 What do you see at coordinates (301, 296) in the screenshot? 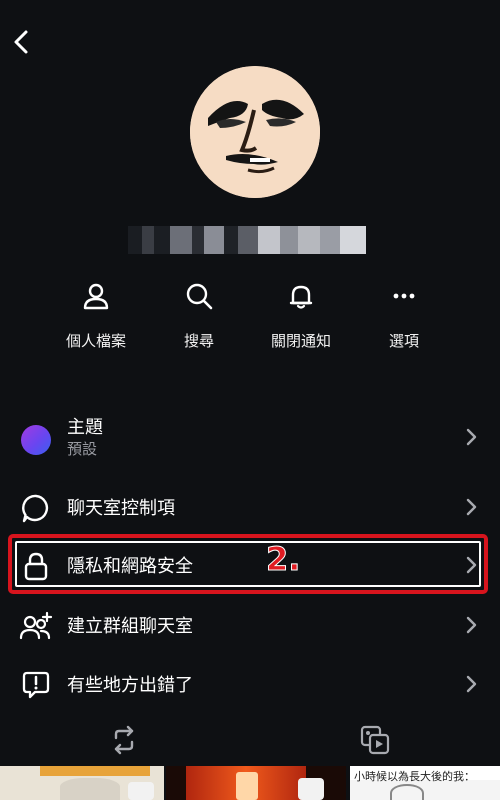
I see `bell-icon` at bounding box center [301, 296].